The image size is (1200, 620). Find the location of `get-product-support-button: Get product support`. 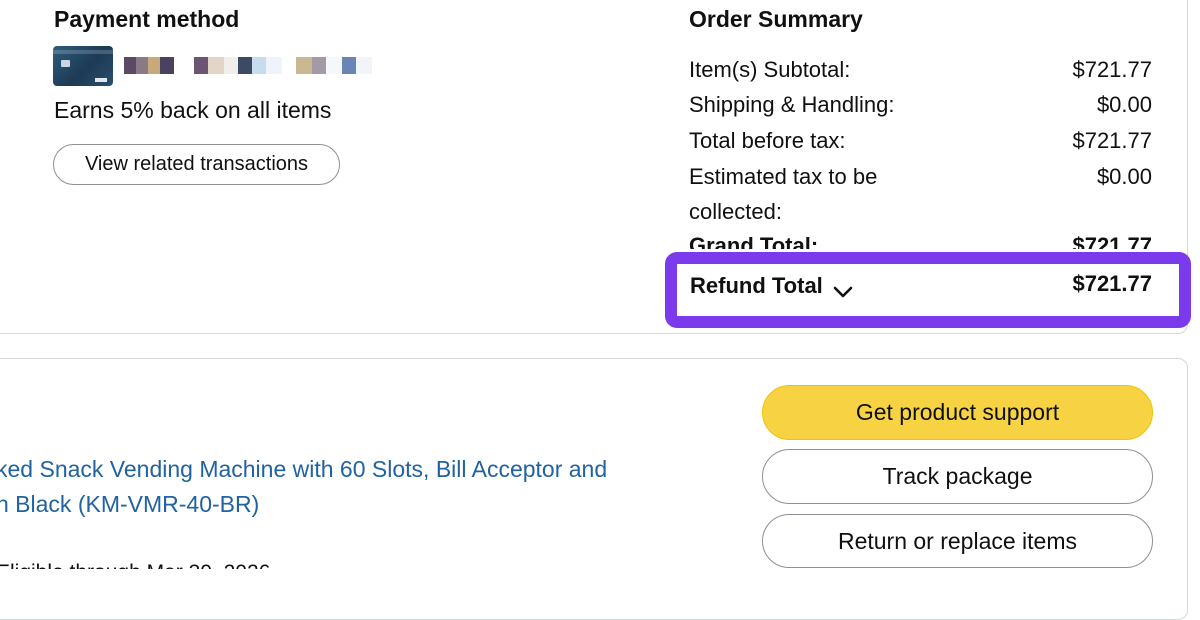

get-product-support-button: Get product support is located at coordinates (957, 412).